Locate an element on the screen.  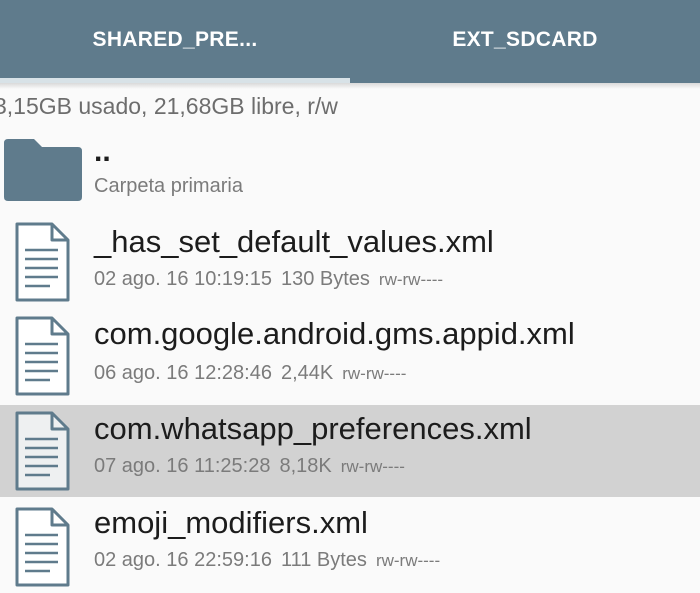
file-date: 07 ago. 16 11:25:28 is located at coordinates (182, 466).